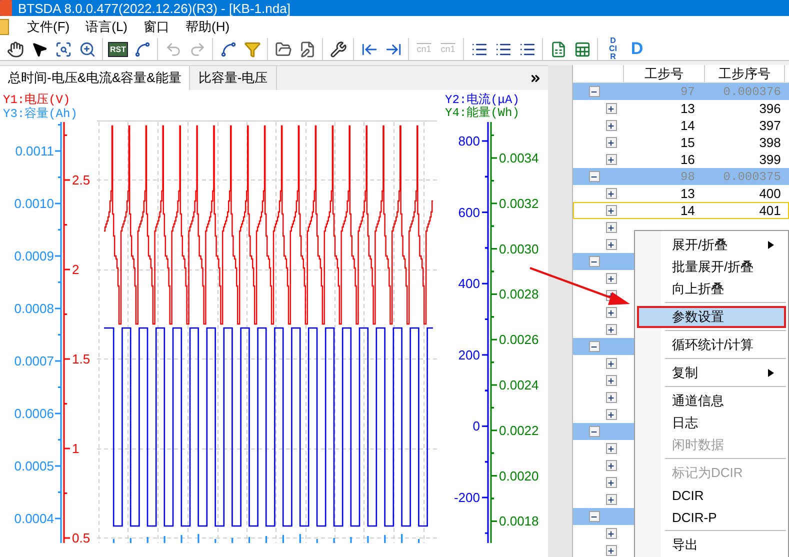 The width and height of the screenshot is (789, 557). Describe the element at coordinates (519, 203) in the screenshot. I see `axis-label: 0.0032` at that location.